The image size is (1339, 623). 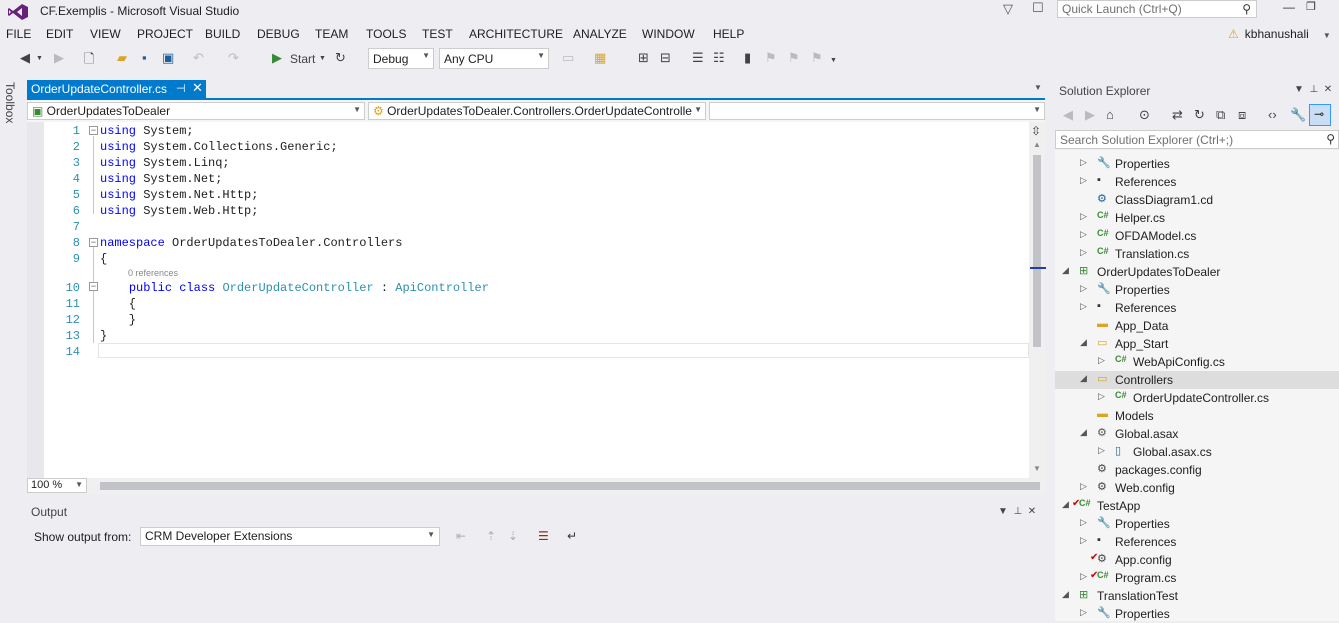 I want to click on menu-window: WINDOW, so click(x=668, y=34).